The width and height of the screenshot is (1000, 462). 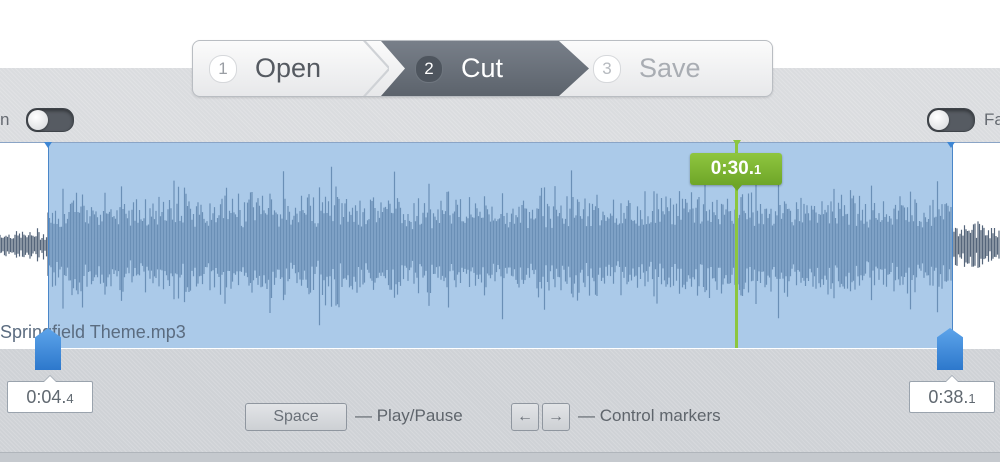 I want to click on start-time-field: 0:04.4, so click(x=50, y=394).